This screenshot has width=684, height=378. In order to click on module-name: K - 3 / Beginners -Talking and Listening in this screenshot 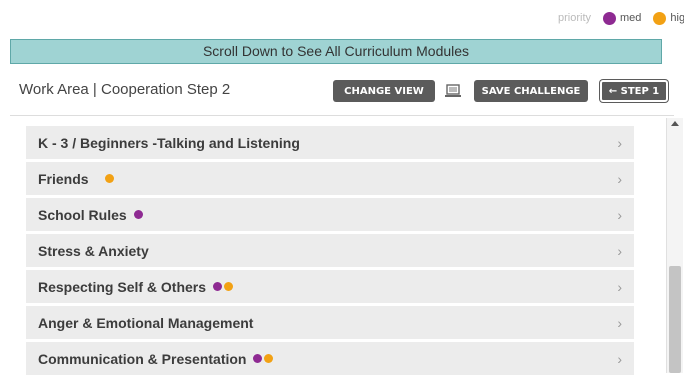, I will do `click(169, 143)`.